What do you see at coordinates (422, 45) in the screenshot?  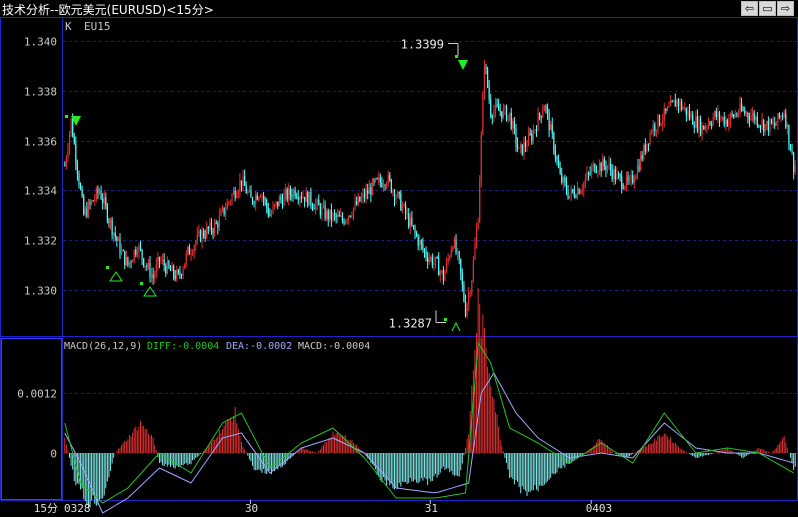 I see `high-value-label: 1.3399` at bounding box center [422, 45].